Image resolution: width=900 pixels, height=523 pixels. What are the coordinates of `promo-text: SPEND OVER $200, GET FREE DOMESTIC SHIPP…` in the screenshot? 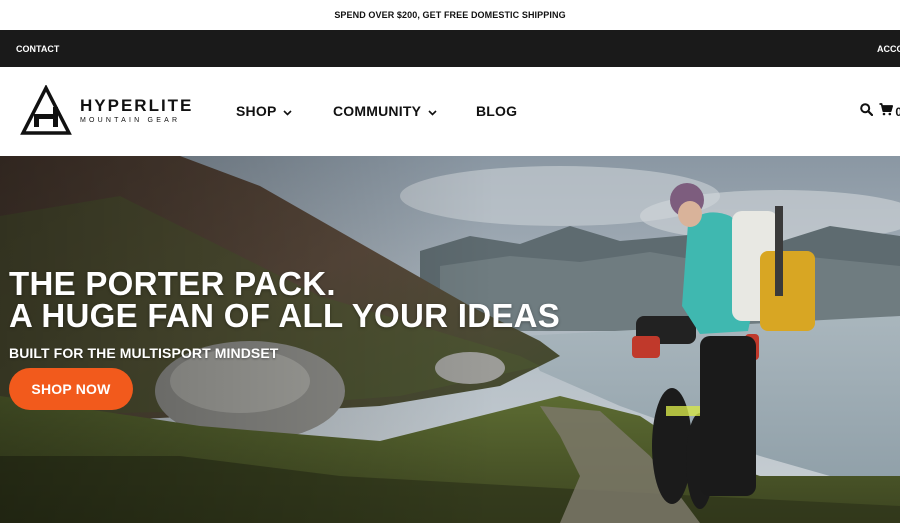 It's located at (450, 15).